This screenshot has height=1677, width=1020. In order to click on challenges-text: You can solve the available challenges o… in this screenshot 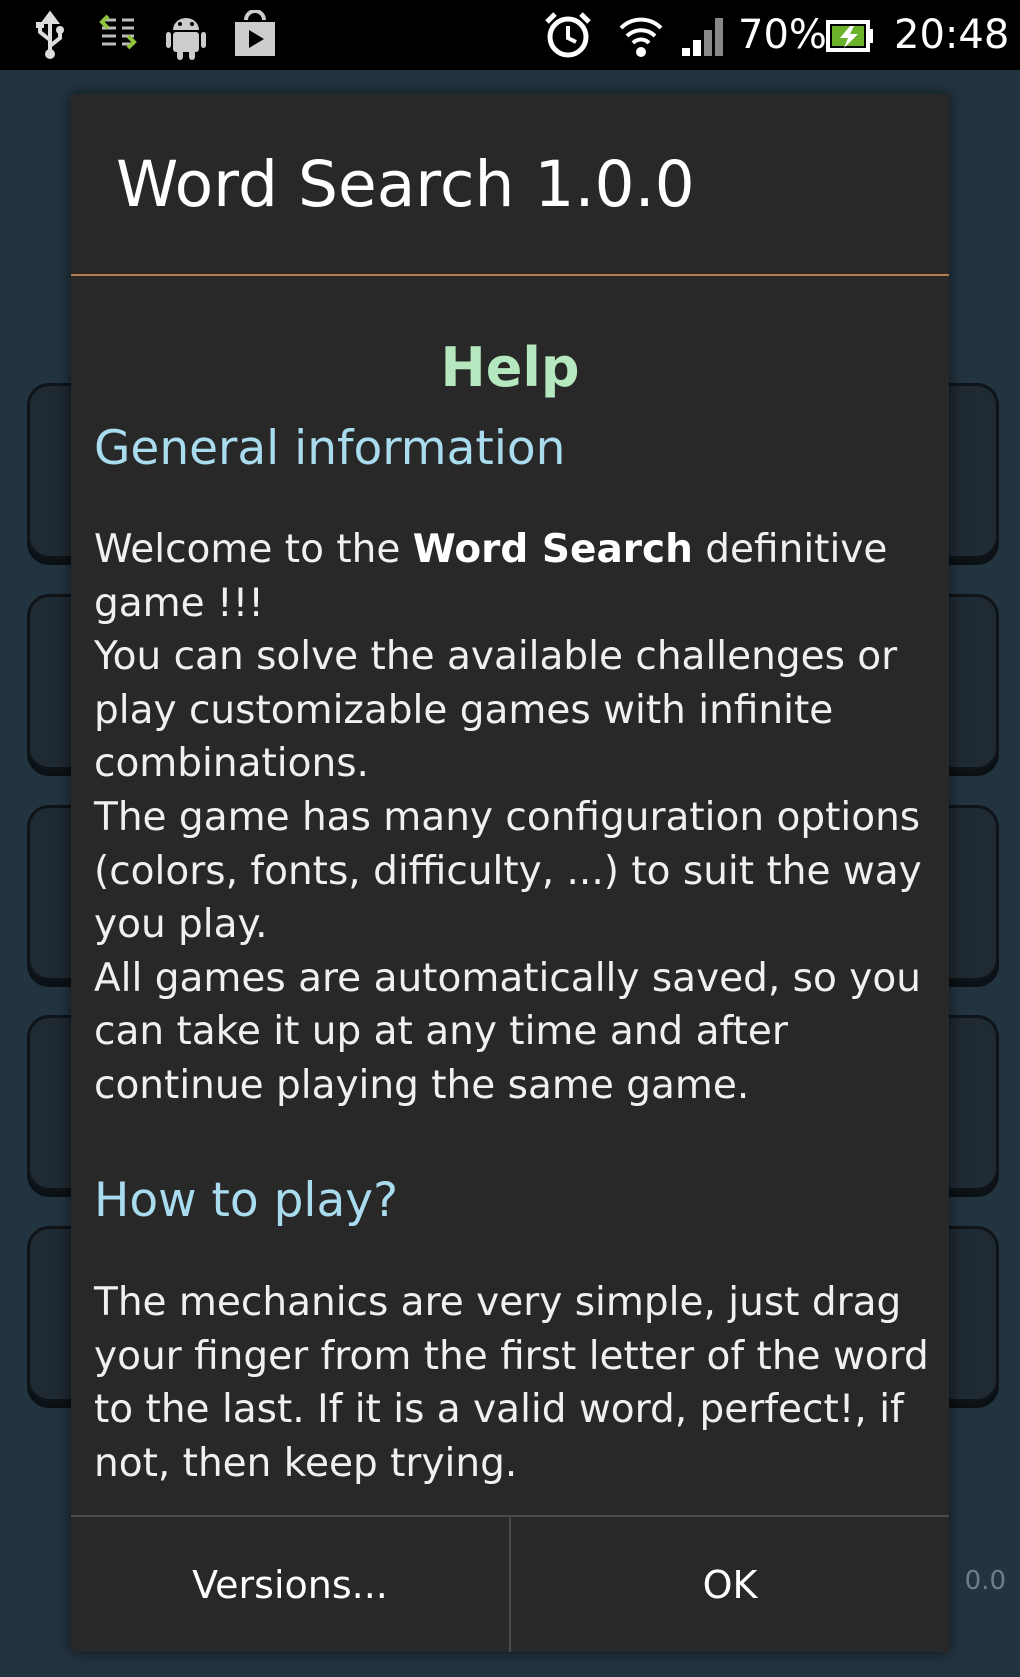, I will do `click(496, 710)`.